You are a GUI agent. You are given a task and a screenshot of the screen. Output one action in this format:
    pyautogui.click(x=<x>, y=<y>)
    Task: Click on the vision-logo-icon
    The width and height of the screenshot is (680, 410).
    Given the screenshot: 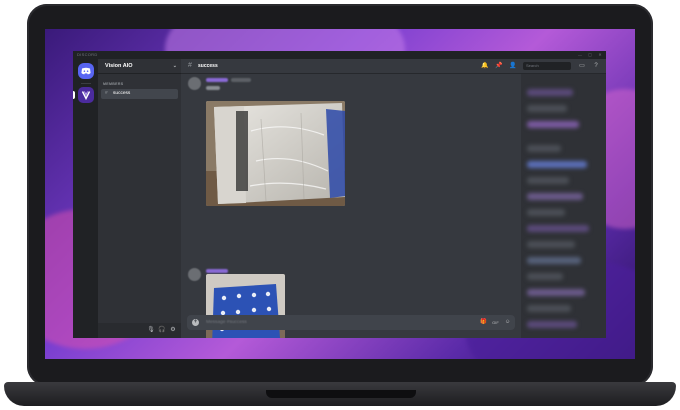 What is the action you would take?
    pyautogui.click(x=86, y=96)
    